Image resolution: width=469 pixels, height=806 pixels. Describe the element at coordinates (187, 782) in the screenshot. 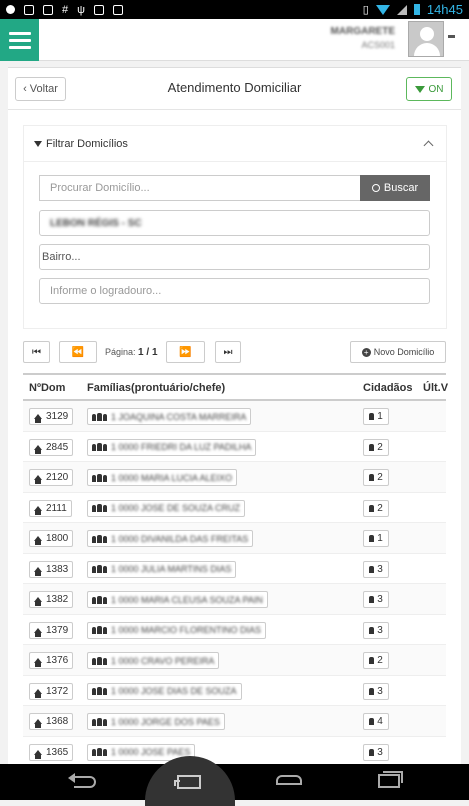

I see `fullscreen-nav-icon` at that location.